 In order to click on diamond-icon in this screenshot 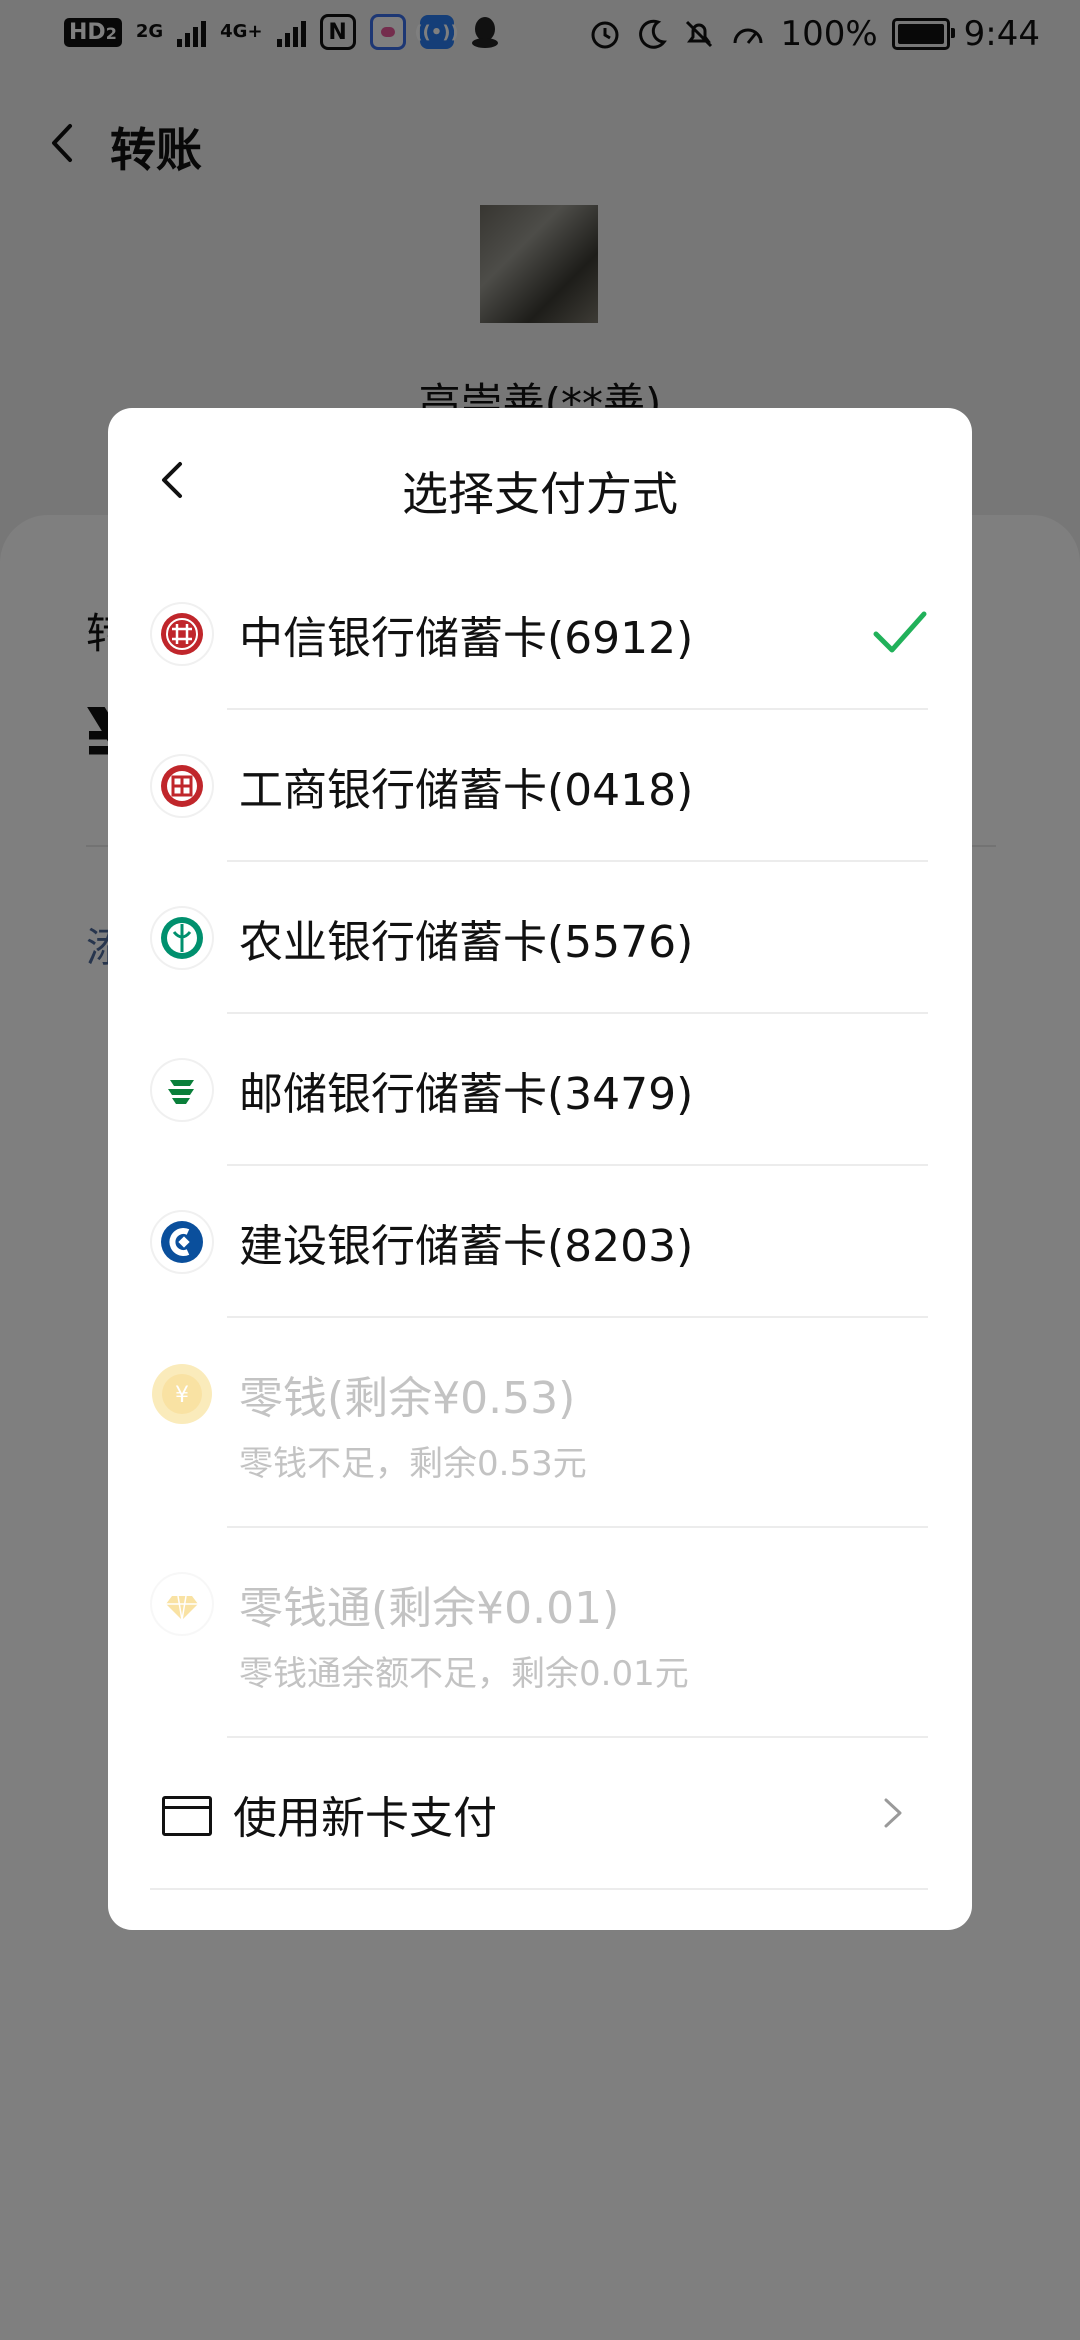, I will do `click(182, 1604)`.